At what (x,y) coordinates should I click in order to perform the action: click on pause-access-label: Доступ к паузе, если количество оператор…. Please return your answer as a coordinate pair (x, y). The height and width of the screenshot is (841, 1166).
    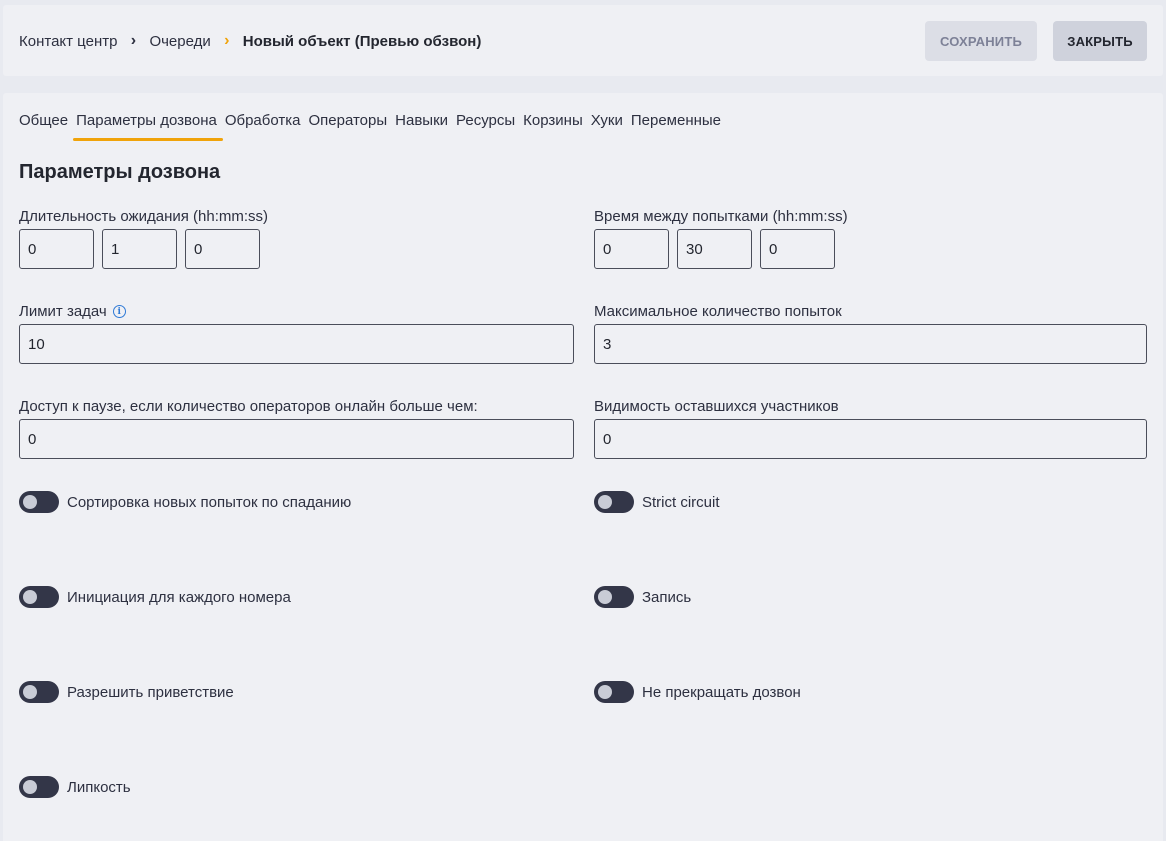
    Looking at the image, I should click on (248, 406).